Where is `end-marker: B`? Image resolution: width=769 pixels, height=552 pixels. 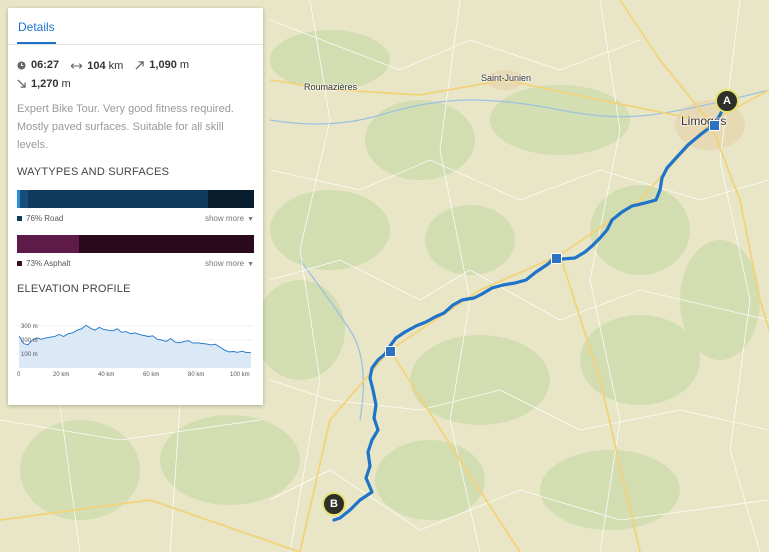
end-marker: B is located at coordinates (334, 504).